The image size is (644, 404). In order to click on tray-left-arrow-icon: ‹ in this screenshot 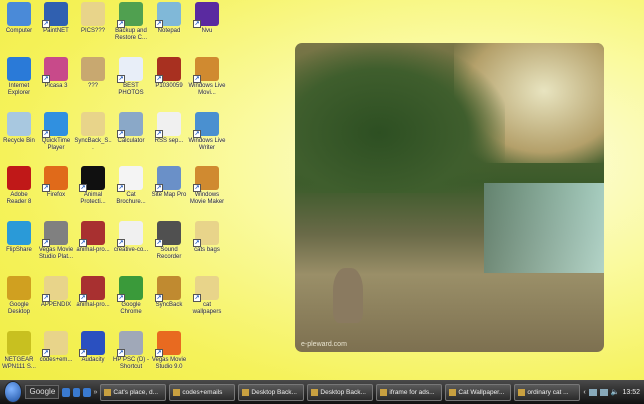, I will do `click(584, 392)`.